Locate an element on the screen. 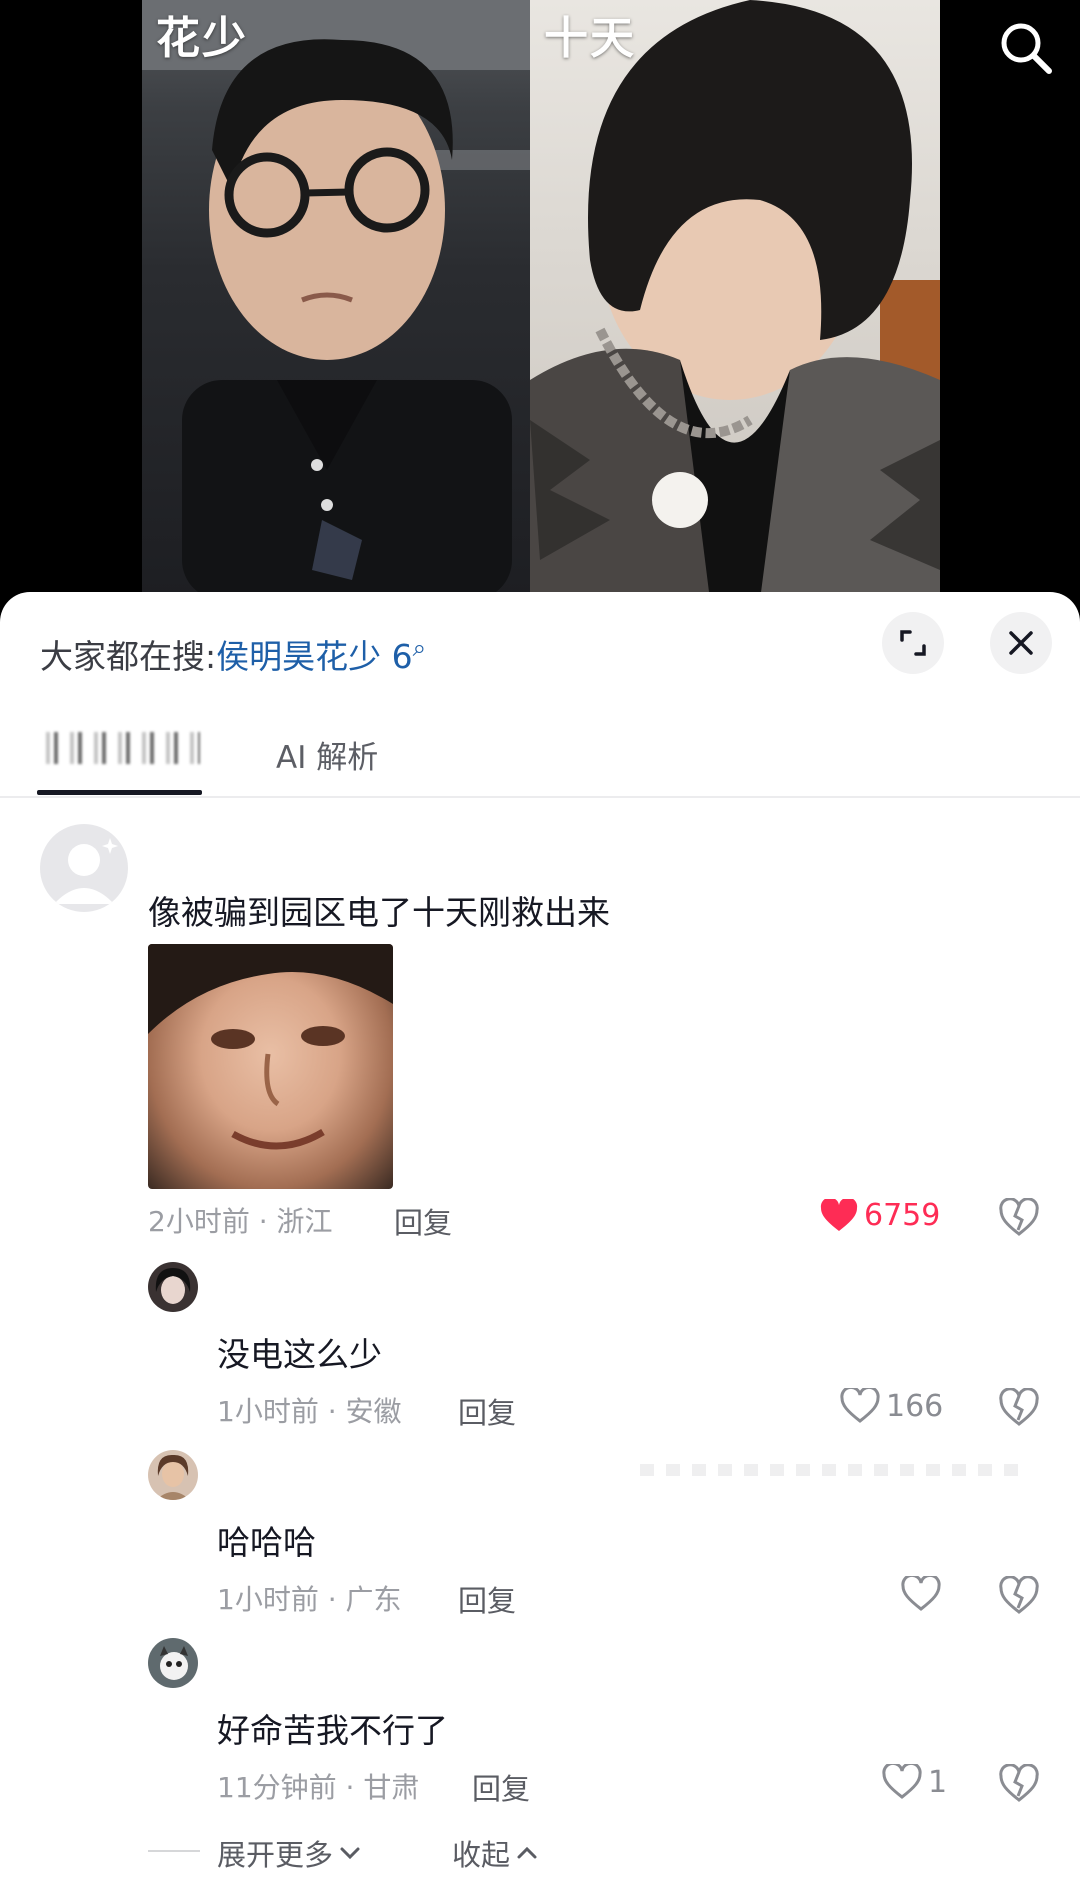 The image size is (1080, 1891). chevron-down-icon is located at coordinates (350, 1853).